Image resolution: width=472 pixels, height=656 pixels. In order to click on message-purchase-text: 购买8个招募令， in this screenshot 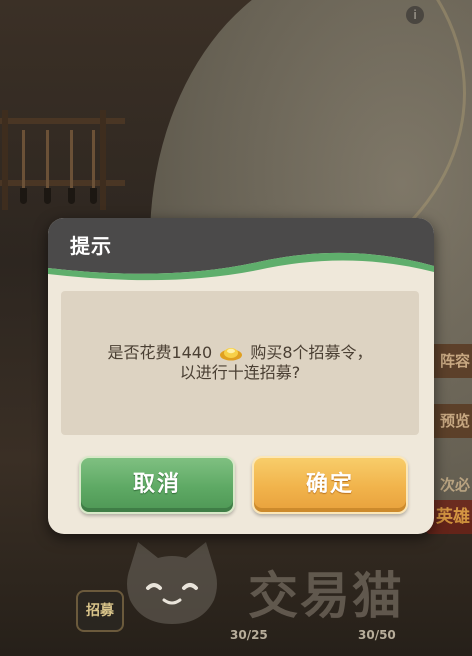, I will do `click(311, 352)`.